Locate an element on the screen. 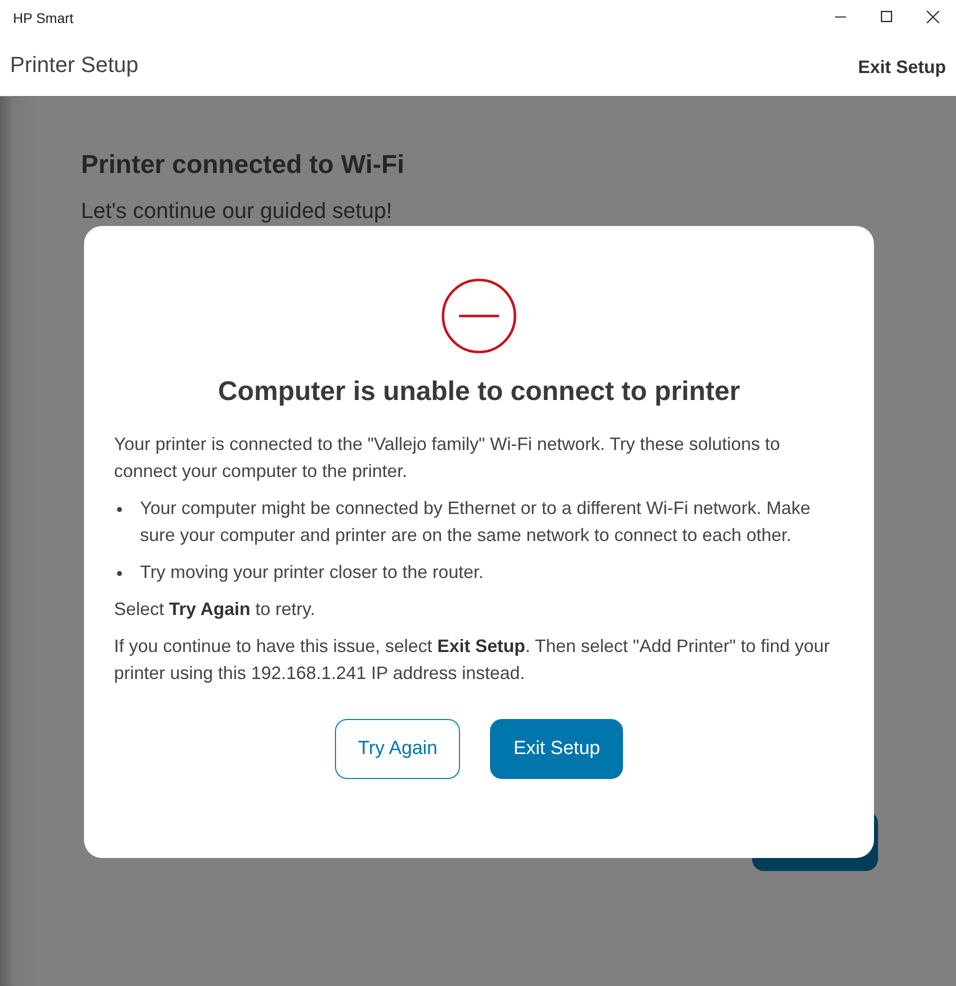 This screenshot has height=986, width=956. window-title: HP Smart is located at coordinates (43, 18).